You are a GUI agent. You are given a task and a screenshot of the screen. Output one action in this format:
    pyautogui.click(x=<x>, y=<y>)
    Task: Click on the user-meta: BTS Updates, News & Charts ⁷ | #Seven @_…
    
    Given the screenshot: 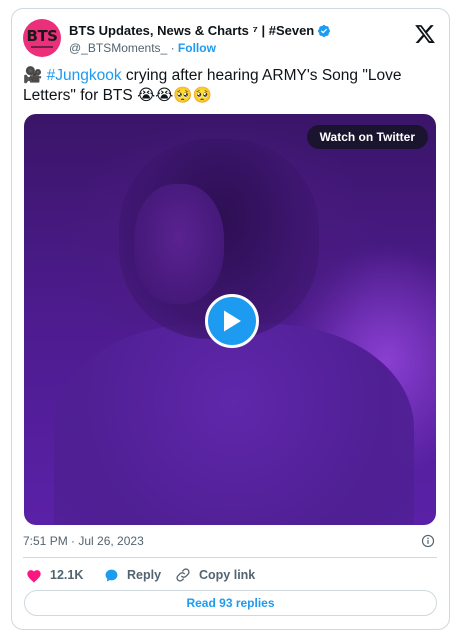 What is the action you would take?
    pyautogui.click(x=234, y=39)
    